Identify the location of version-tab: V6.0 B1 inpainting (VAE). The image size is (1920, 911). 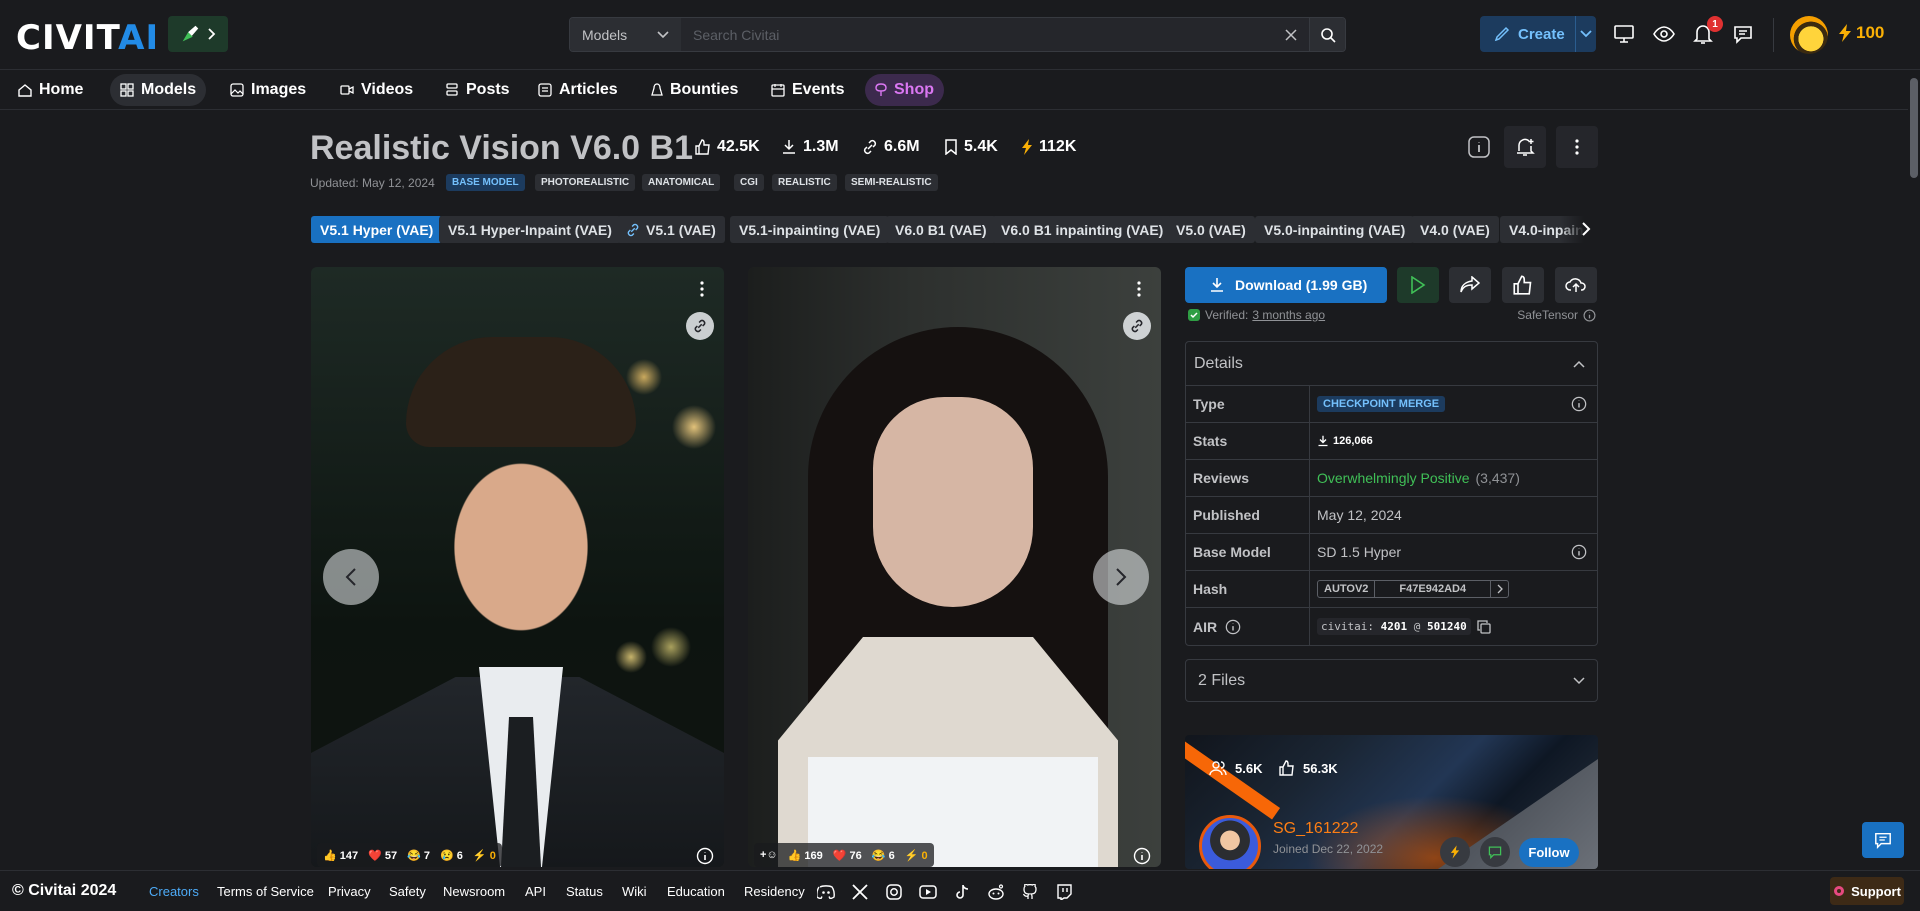
(1082, 229).